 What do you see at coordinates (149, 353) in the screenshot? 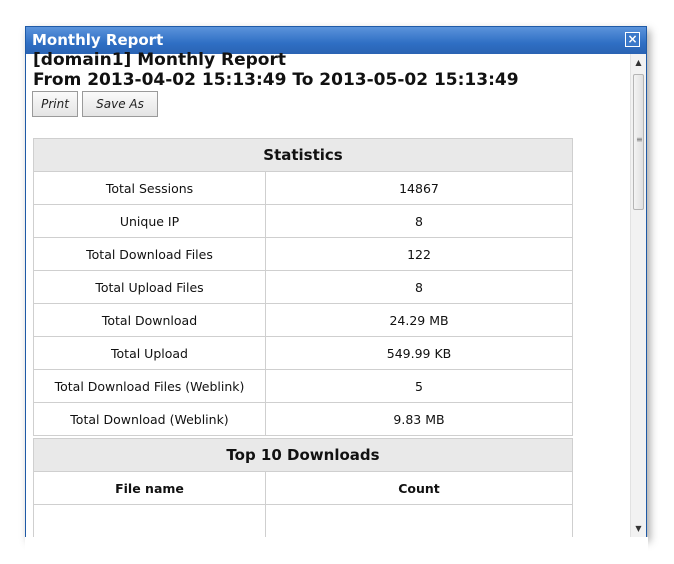
I see `stat-label: Total Upload` at bounding box center [149, 353].